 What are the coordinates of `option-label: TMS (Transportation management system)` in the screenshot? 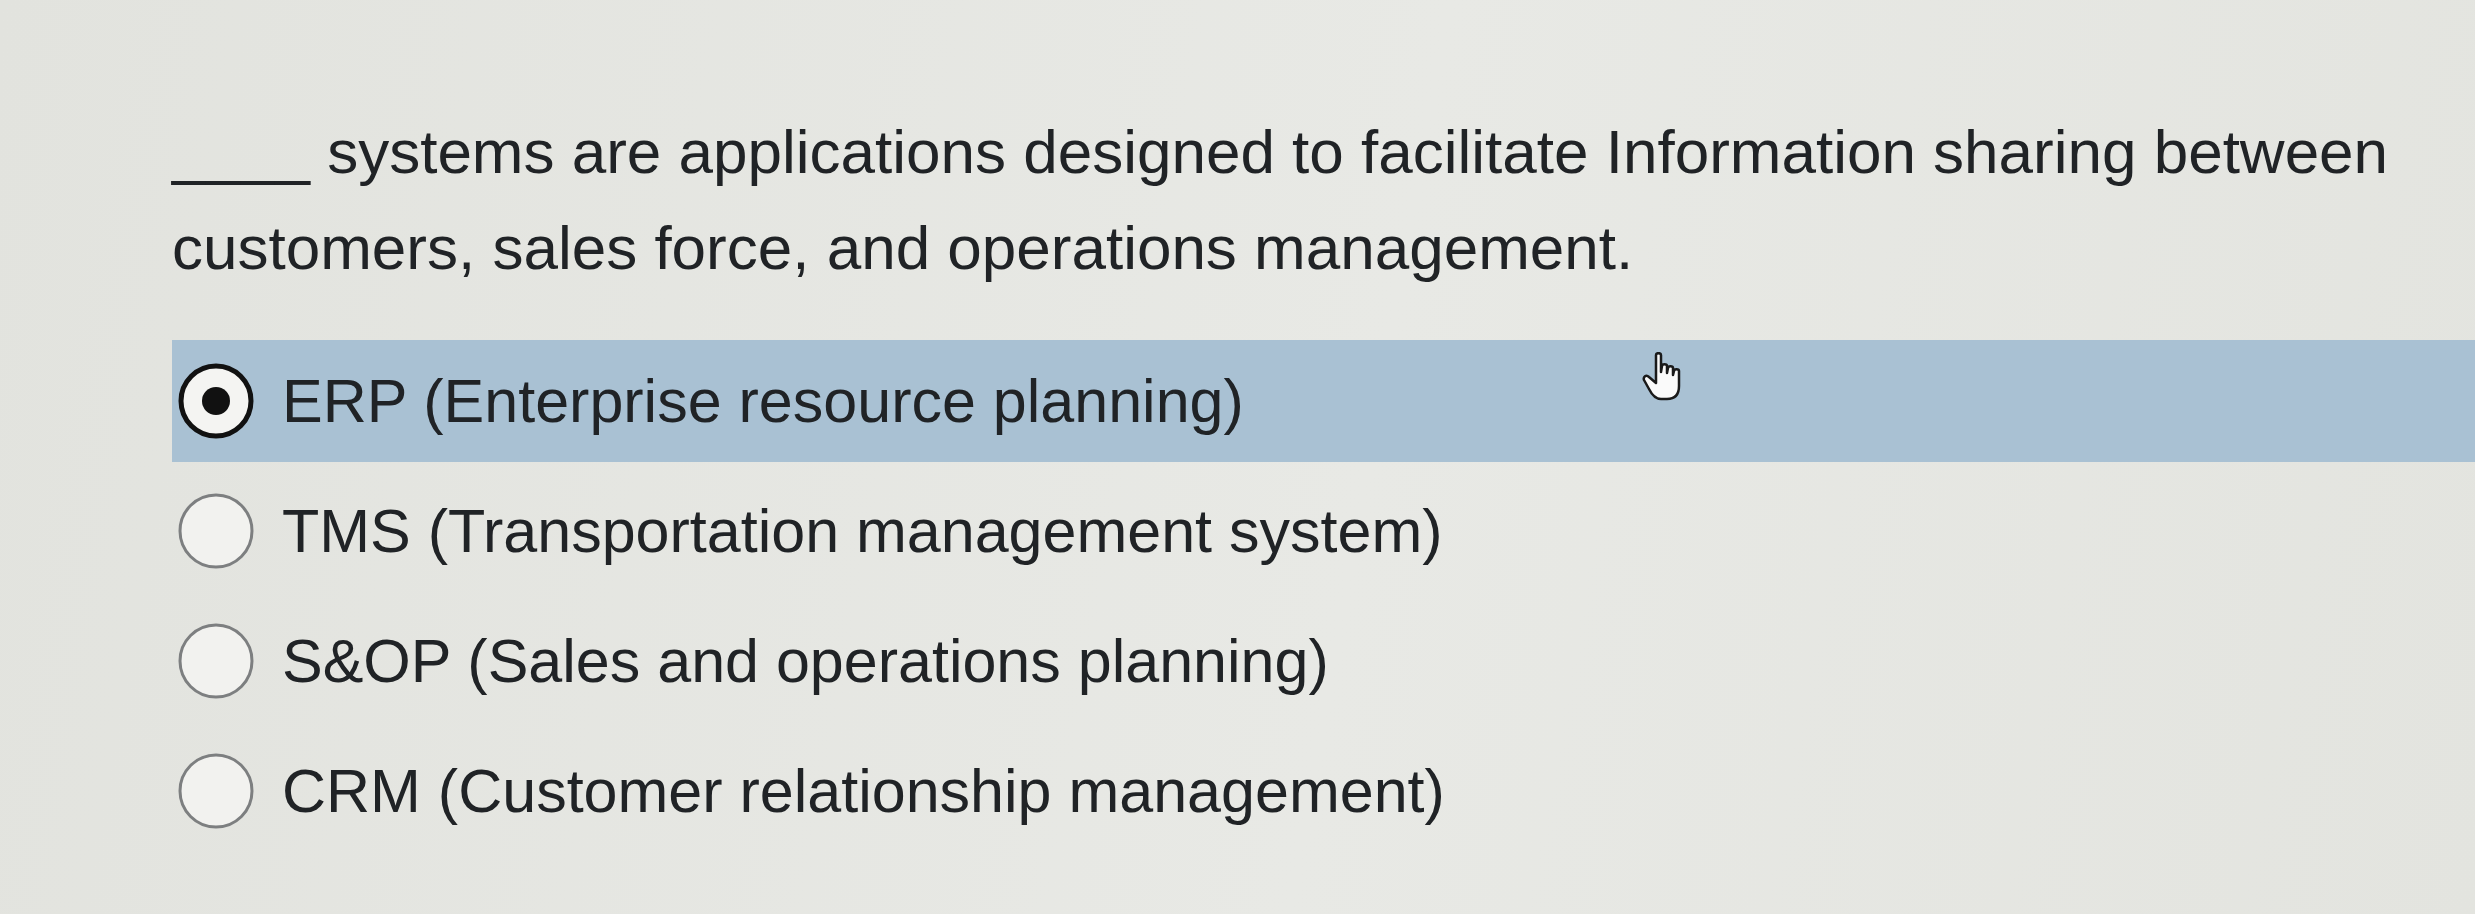 It's located at (862, 531).